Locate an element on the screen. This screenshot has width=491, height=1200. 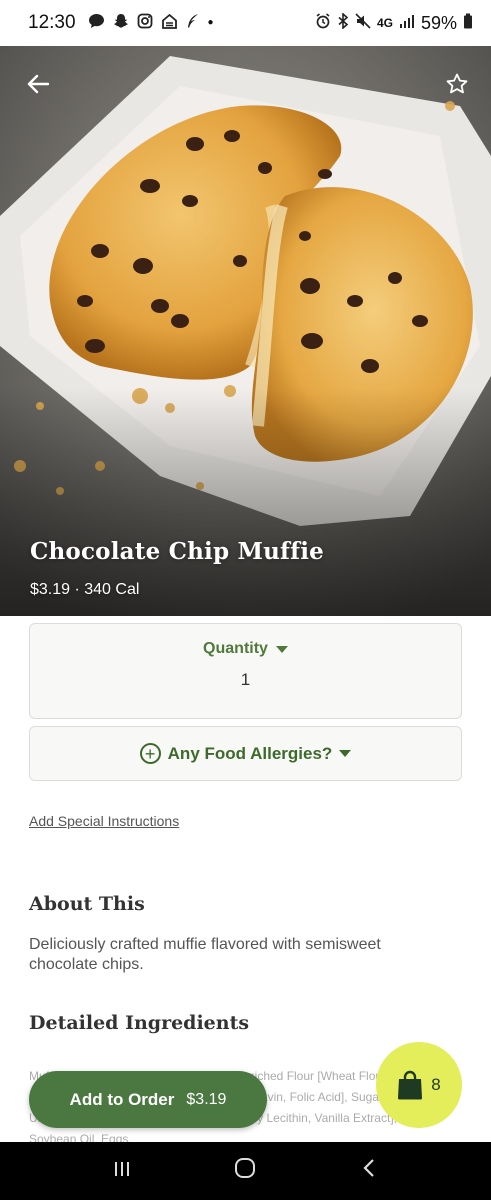
chevron-left-icon is located at coordinates (368, 1168).